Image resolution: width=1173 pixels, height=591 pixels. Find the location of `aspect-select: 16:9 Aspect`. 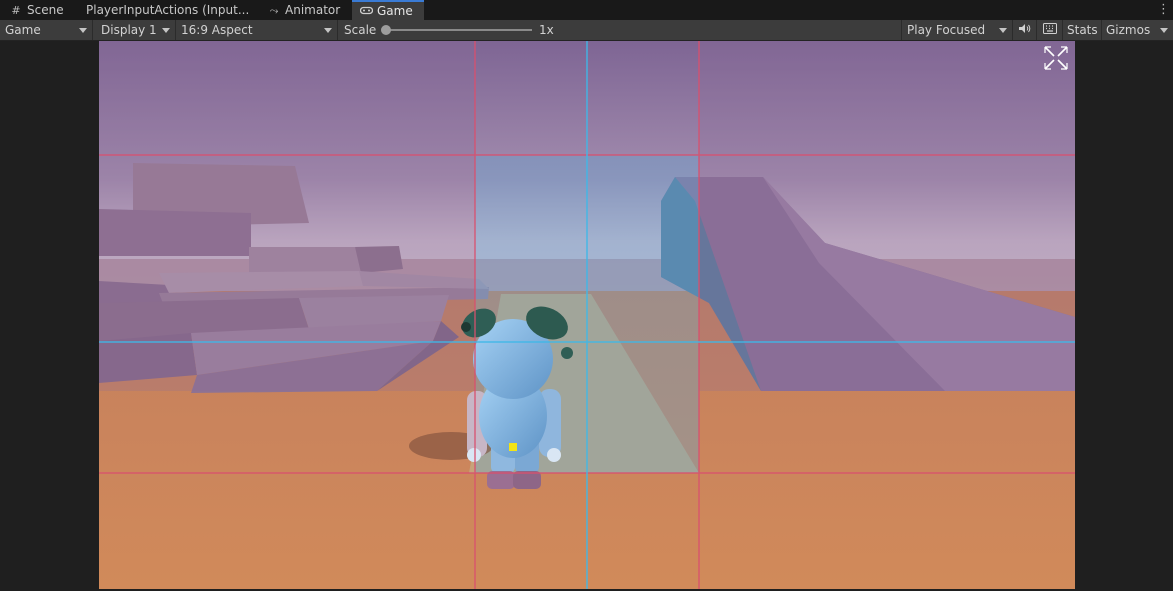

aspect-select: 16:9 Aspect is located at coordinates (257, 30).